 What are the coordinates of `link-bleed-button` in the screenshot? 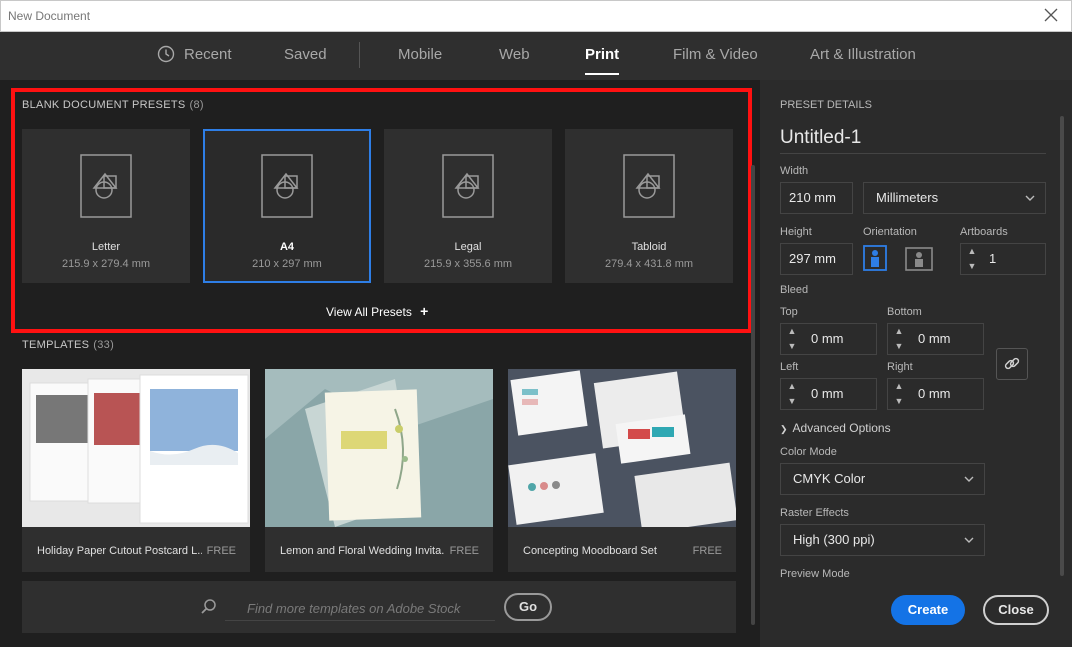 It's located at (1012, 364).